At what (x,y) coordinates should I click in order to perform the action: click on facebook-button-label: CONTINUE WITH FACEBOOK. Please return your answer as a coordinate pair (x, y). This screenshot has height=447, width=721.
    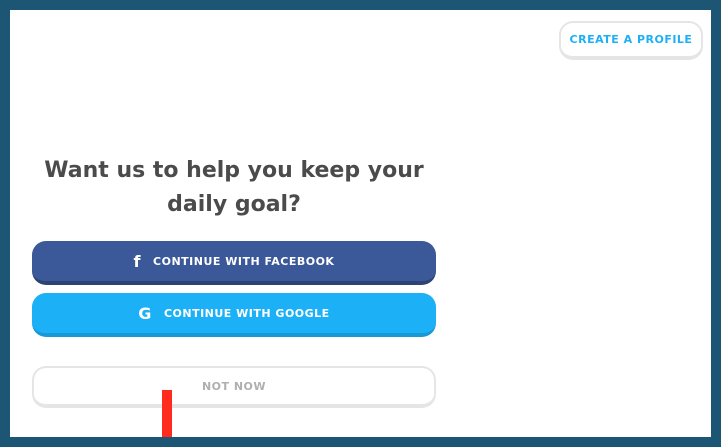
    Looking at the image, I should click on (244, 261).